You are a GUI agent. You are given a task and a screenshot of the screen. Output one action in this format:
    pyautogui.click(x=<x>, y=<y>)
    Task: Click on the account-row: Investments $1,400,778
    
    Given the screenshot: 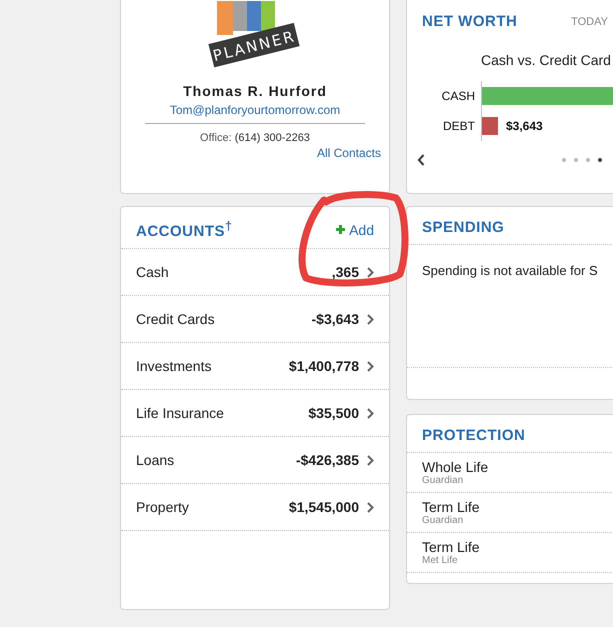 What is the action you would take?
    pyautogui.click(x=255, y=366)
    